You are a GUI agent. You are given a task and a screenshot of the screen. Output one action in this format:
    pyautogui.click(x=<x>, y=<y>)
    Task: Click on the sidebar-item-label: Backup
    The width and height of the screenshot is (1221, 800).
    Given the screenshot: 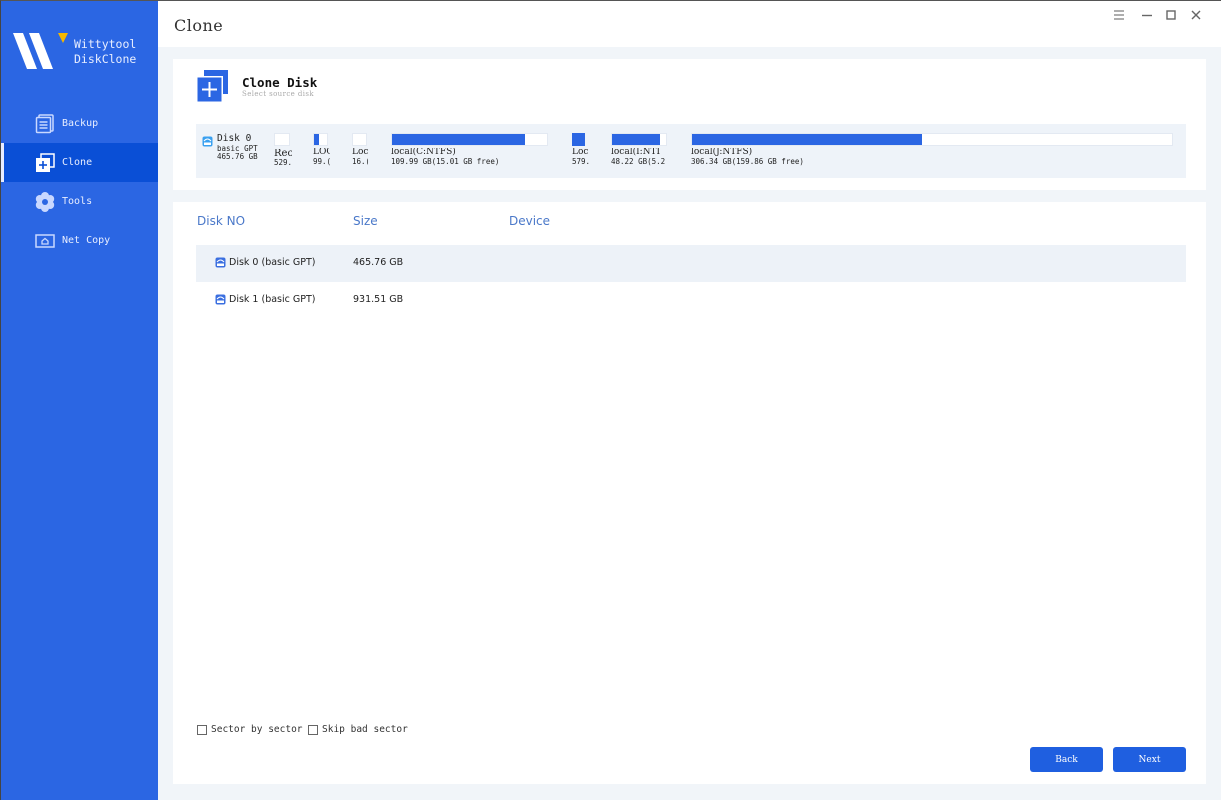 What is the action you would take?
    pyautogui.click(x=80, y=123)
    